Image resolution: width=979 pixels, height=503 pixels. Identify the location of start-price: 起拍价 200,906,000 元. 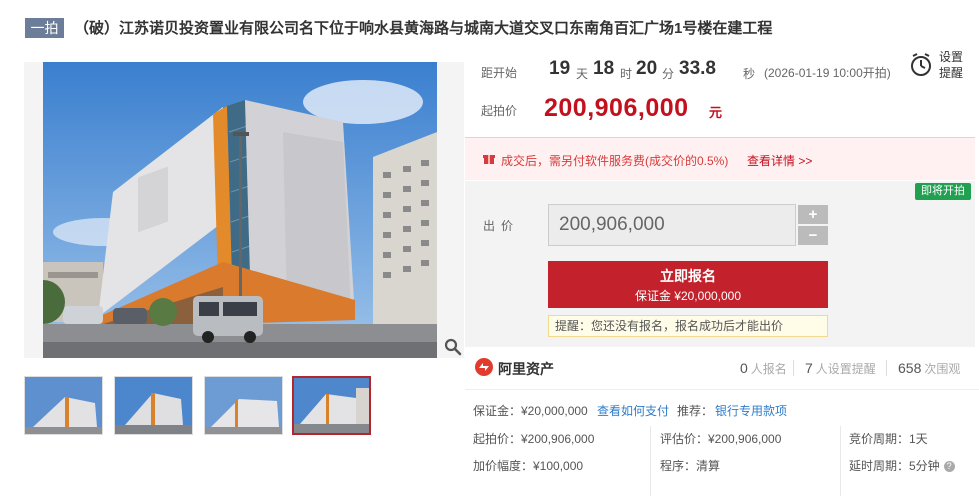
(631, 111).